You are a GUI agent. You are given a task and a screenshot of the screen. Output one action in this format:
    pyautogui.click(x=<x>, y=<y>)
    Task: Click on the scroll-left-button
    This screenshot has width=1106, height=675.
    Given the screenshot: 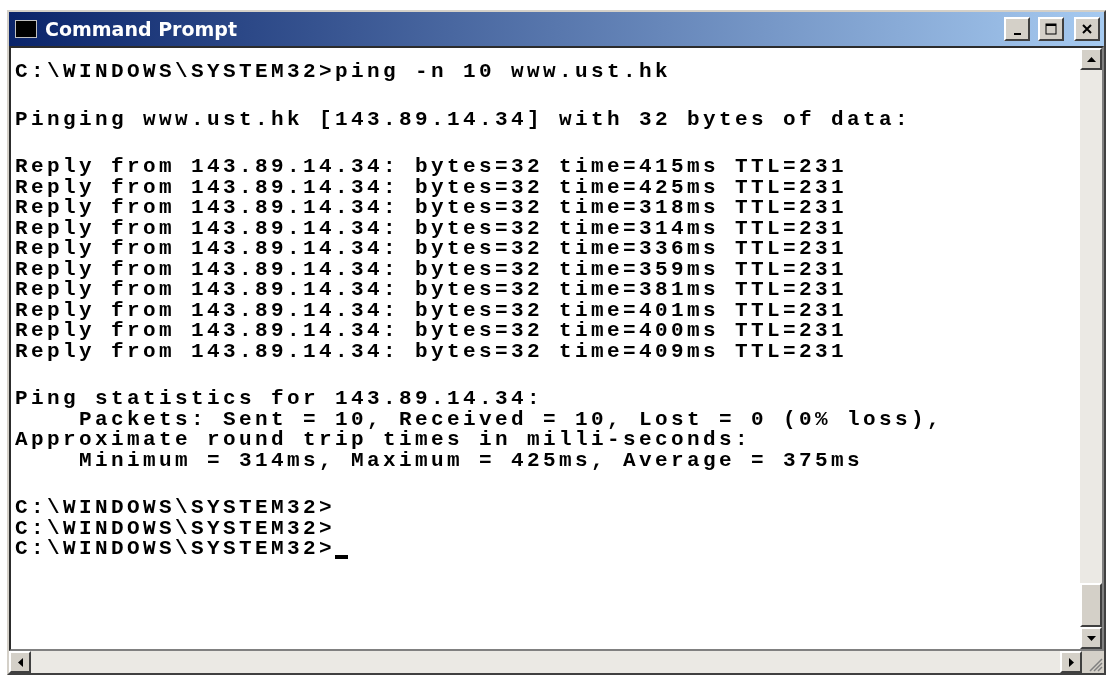 What is the action you would take?
    pyautogui.click(x=20, y=662)
    